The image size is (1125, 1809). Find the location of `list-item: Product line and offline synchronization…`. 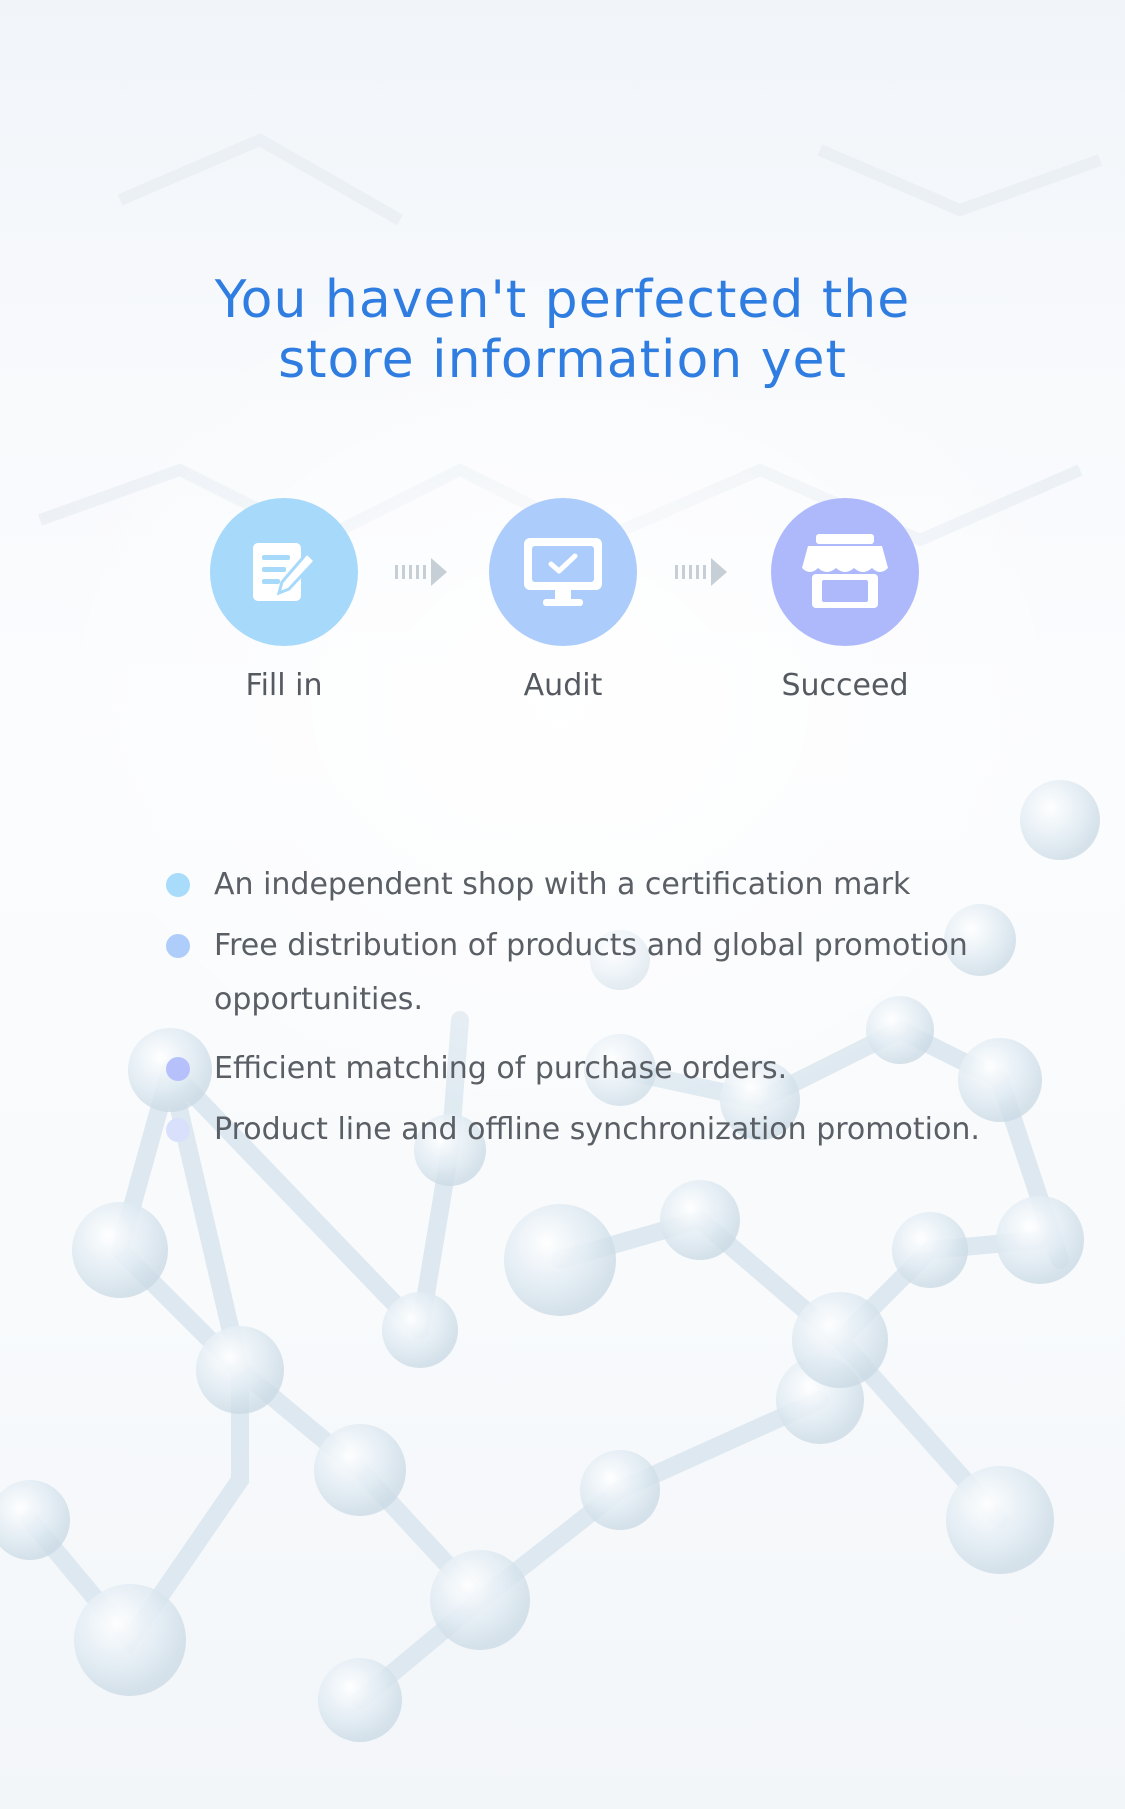

list-item: Product line and offline synchronization… is located at coordinates (586, 1130).